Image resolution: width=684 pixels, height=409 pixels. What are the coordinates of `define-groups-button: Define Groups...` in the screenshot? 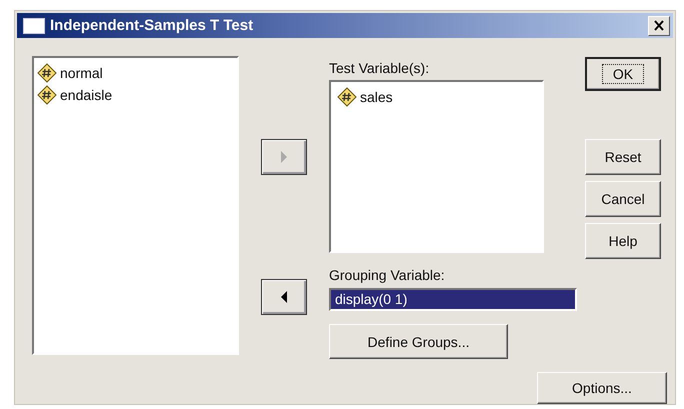 It's located at (418, 341).